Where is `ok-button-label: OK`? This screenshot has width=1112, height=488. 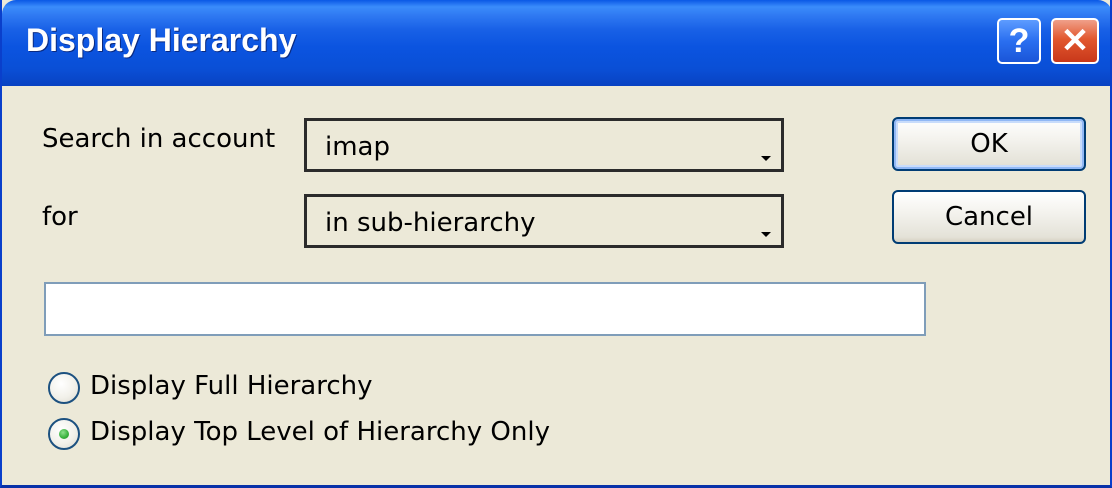
ok-button-label: OK is located at coordinates (989, 144).